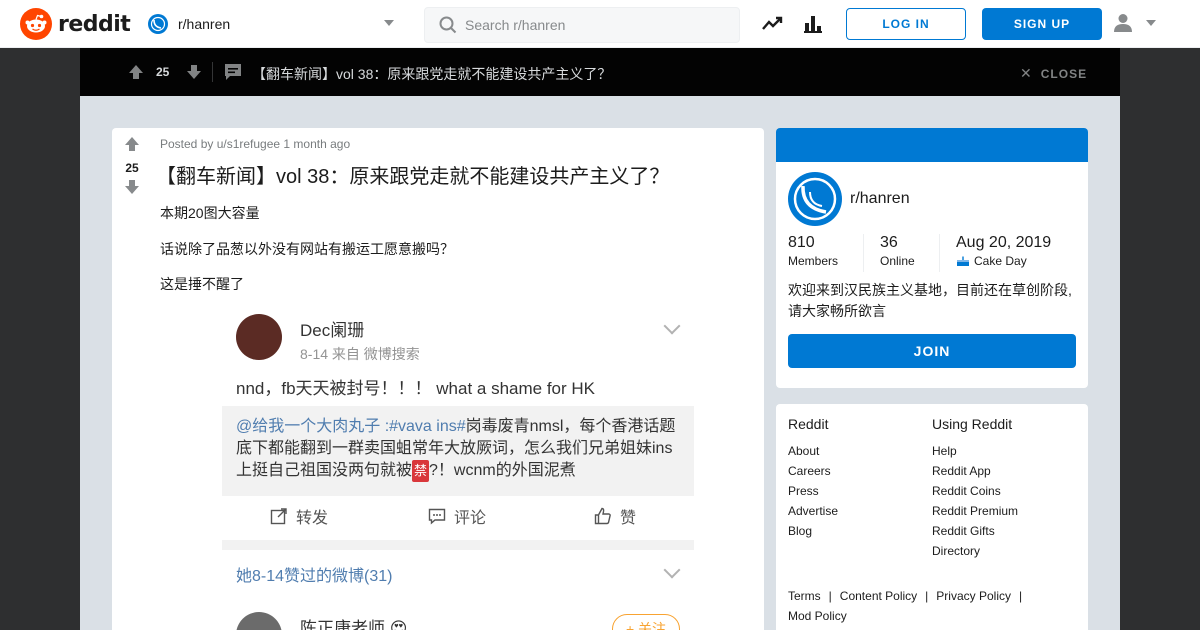 Image resolution: width=1200 pixels, height=630 pixels. I want to click on weibo-repost-label: 转发, so click(312, 518).